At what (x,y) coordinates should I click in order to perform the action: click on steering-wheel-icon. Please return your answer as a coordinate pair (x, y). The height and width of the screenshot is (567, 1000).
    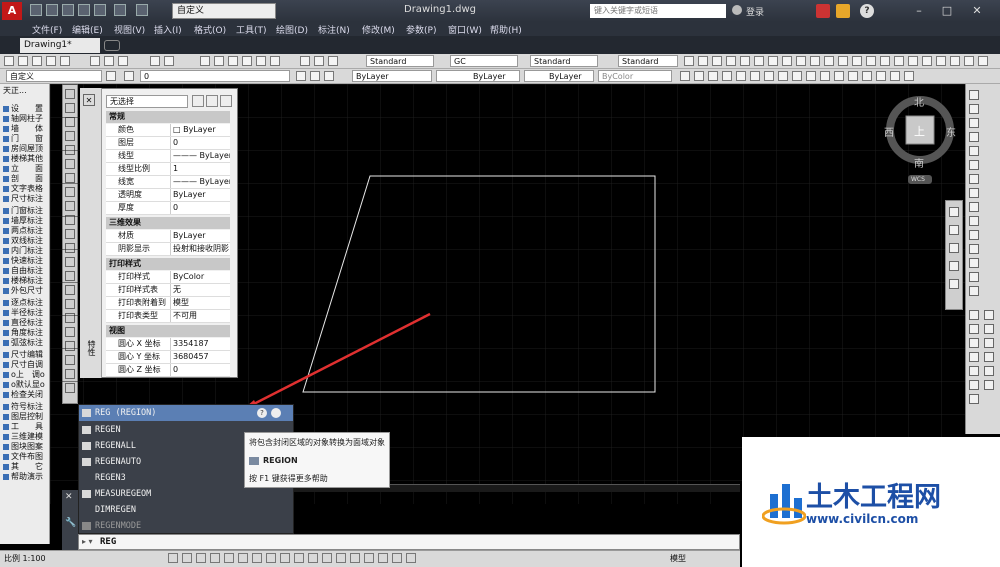
    Looking at the image, I should click on (954, 212).